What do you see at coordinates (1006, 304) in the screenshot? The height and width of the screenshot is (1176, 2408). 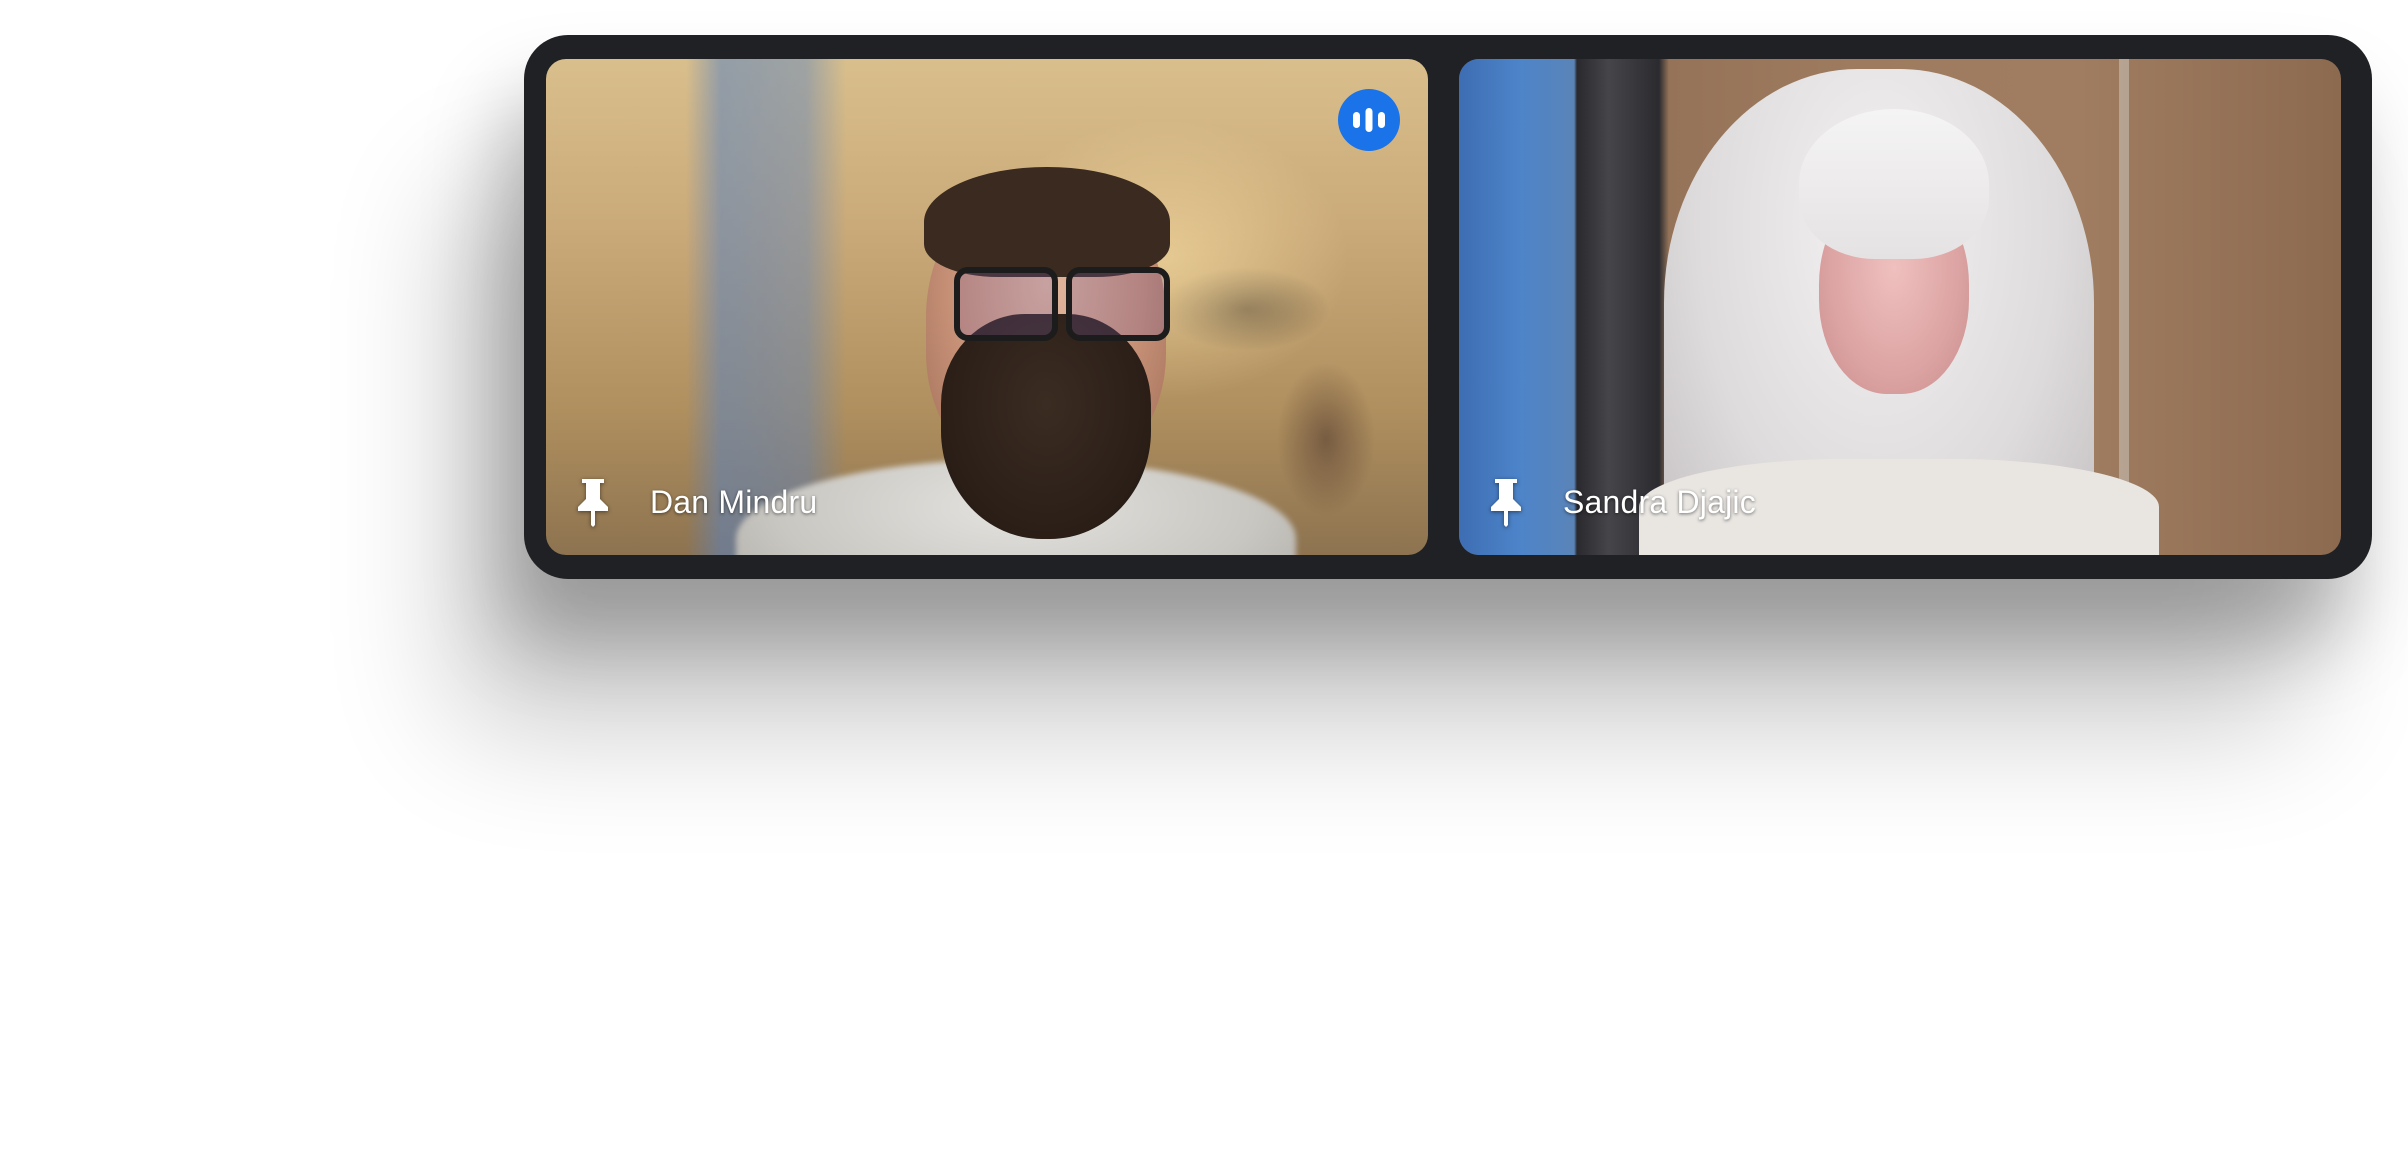 I see `video-shape-lens-left` at bounding box center [1006, 304].